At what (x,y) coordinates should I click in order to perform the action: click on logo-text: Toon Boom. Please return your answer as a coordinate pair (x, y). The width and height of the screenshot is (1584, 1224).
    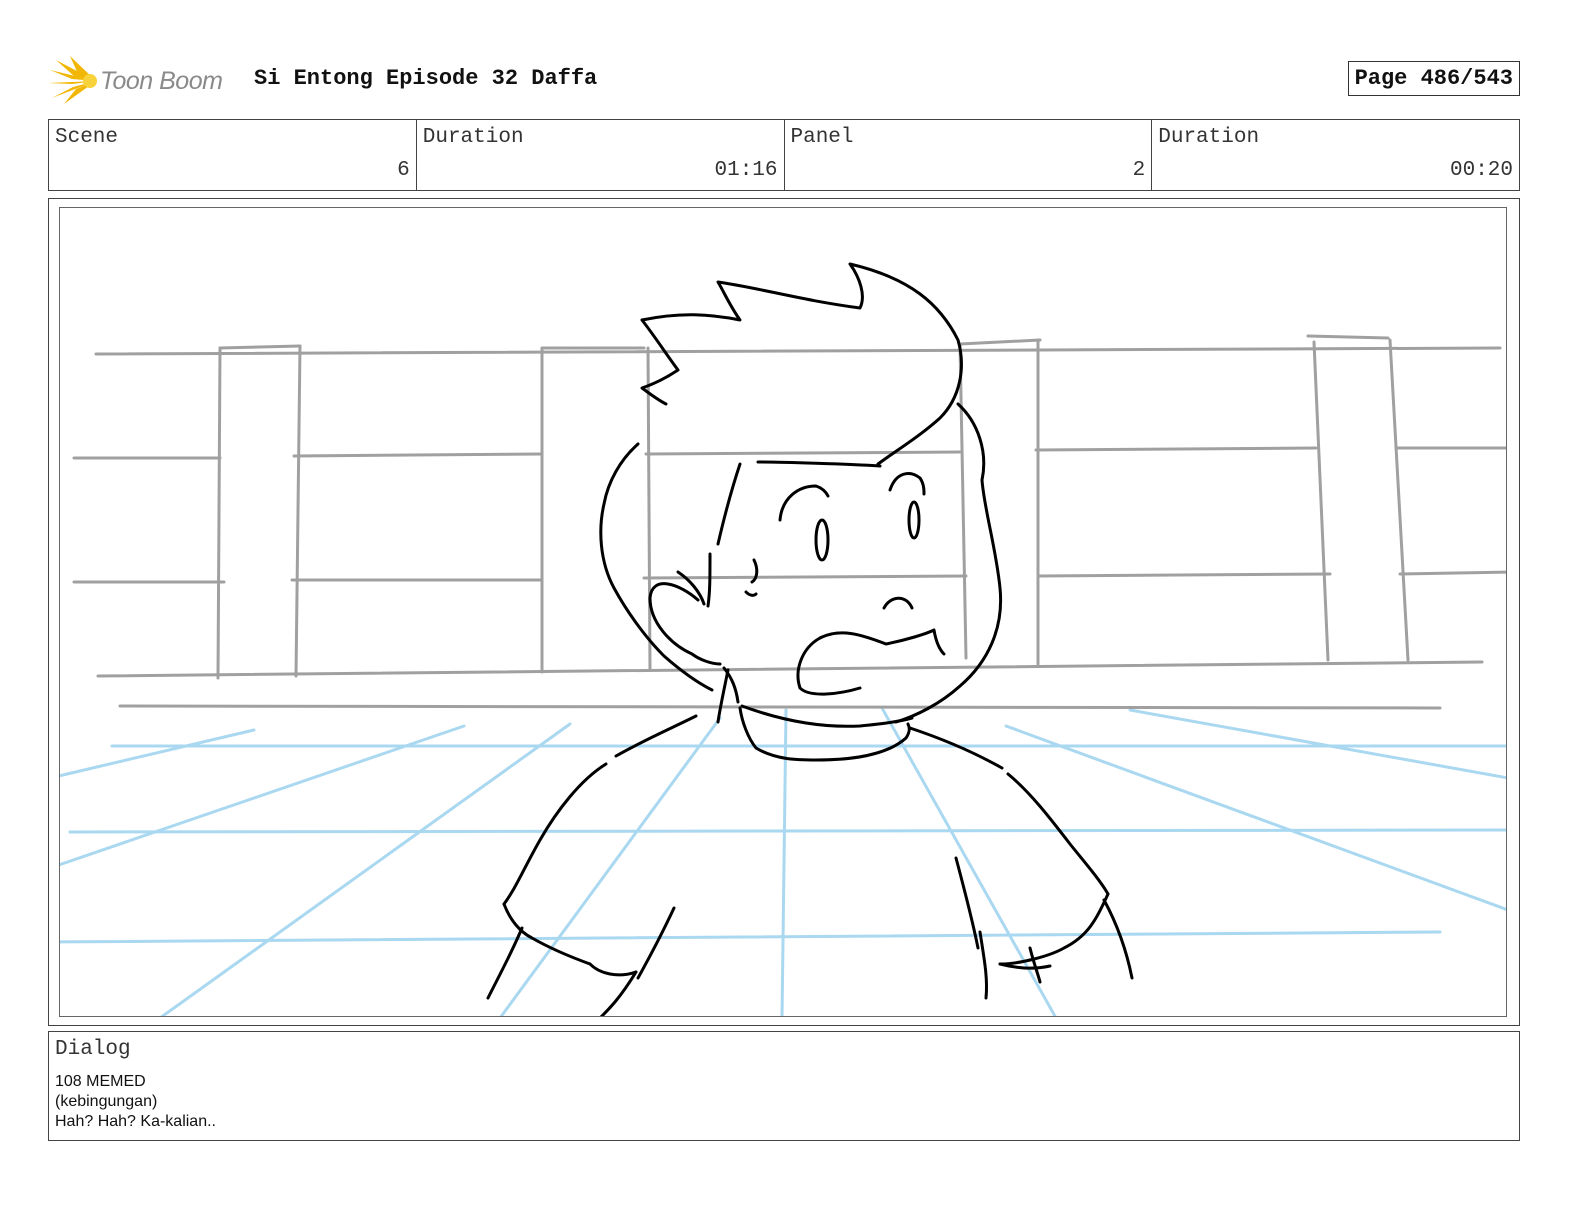
    Looking at the image, I should click on (161, 80).